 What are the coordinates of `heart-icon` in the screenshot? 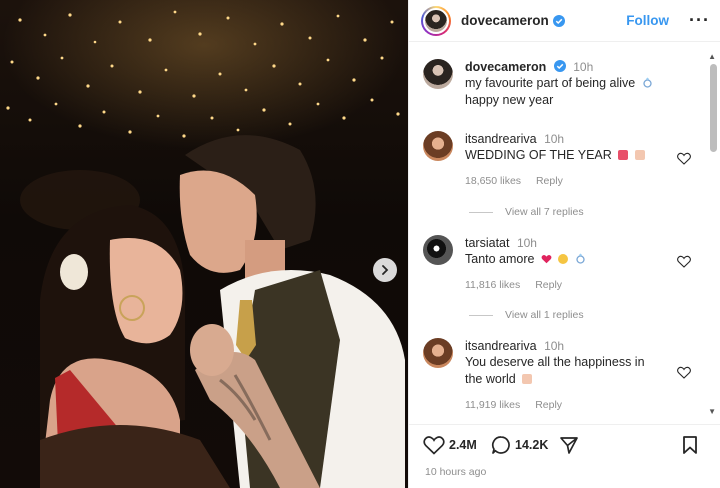 It's located at (434, 445).